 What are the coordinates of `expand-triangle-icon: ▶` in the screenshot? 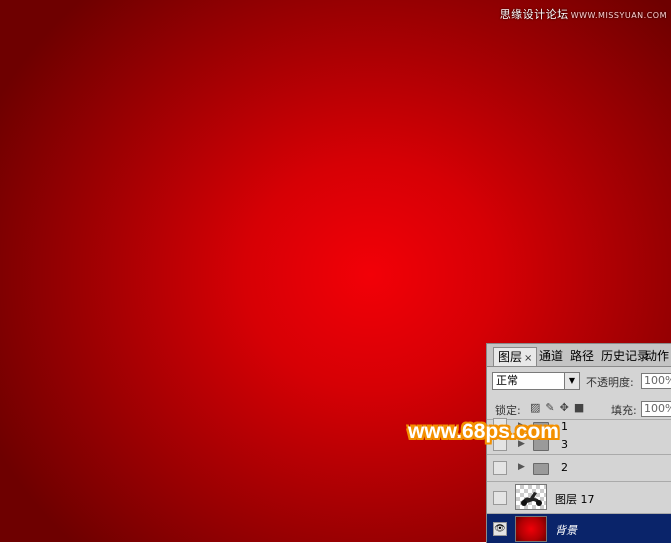 It's located at (521, 467).